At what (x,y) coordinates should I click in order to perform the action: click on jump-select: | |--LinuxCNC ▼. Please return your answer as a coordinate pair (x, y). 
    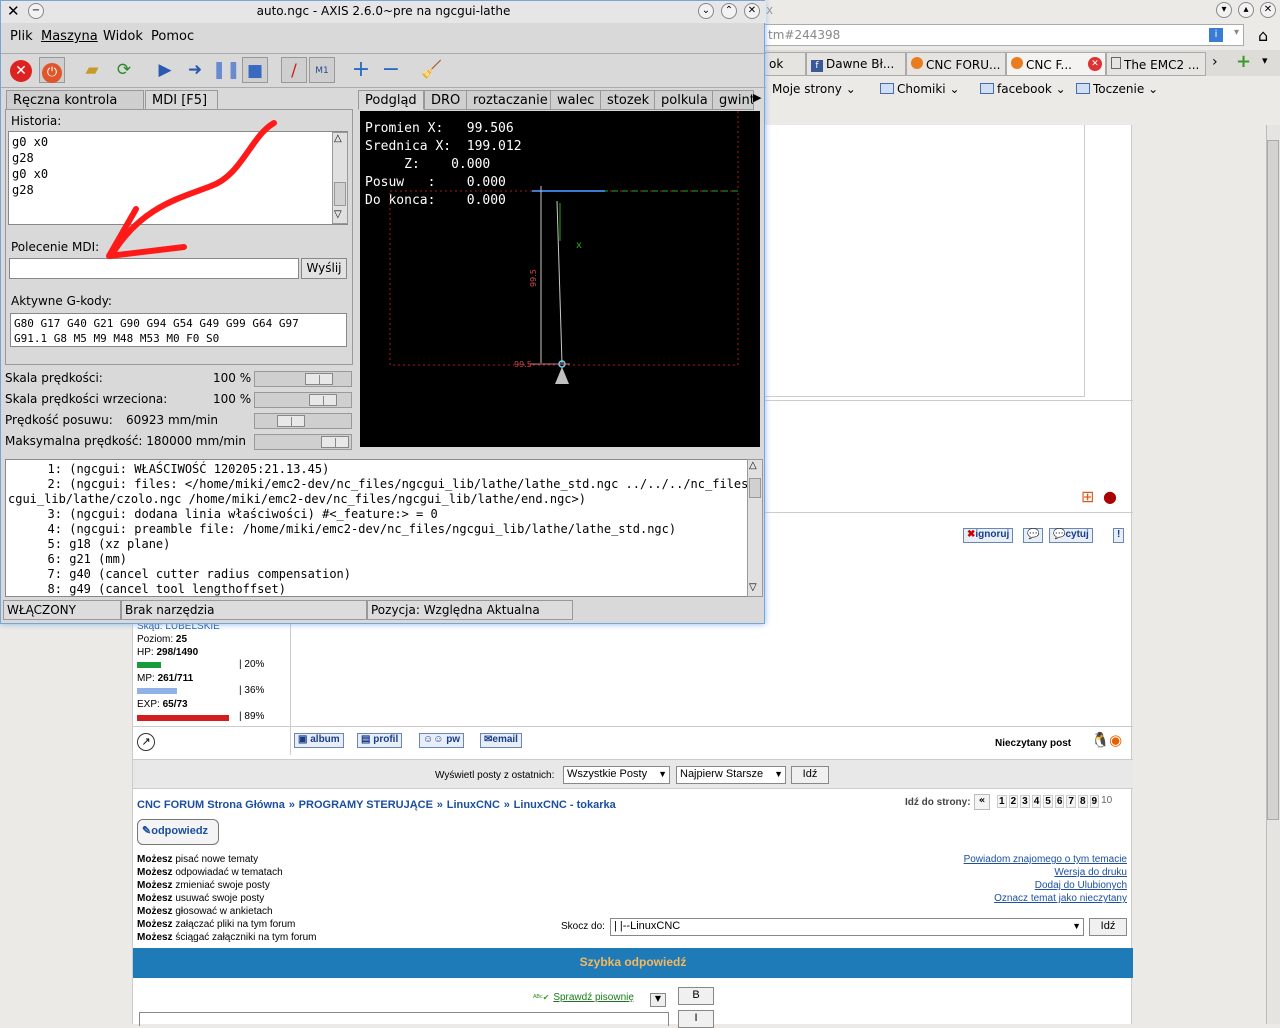
    Looking at the image, I should click on (847, 927).